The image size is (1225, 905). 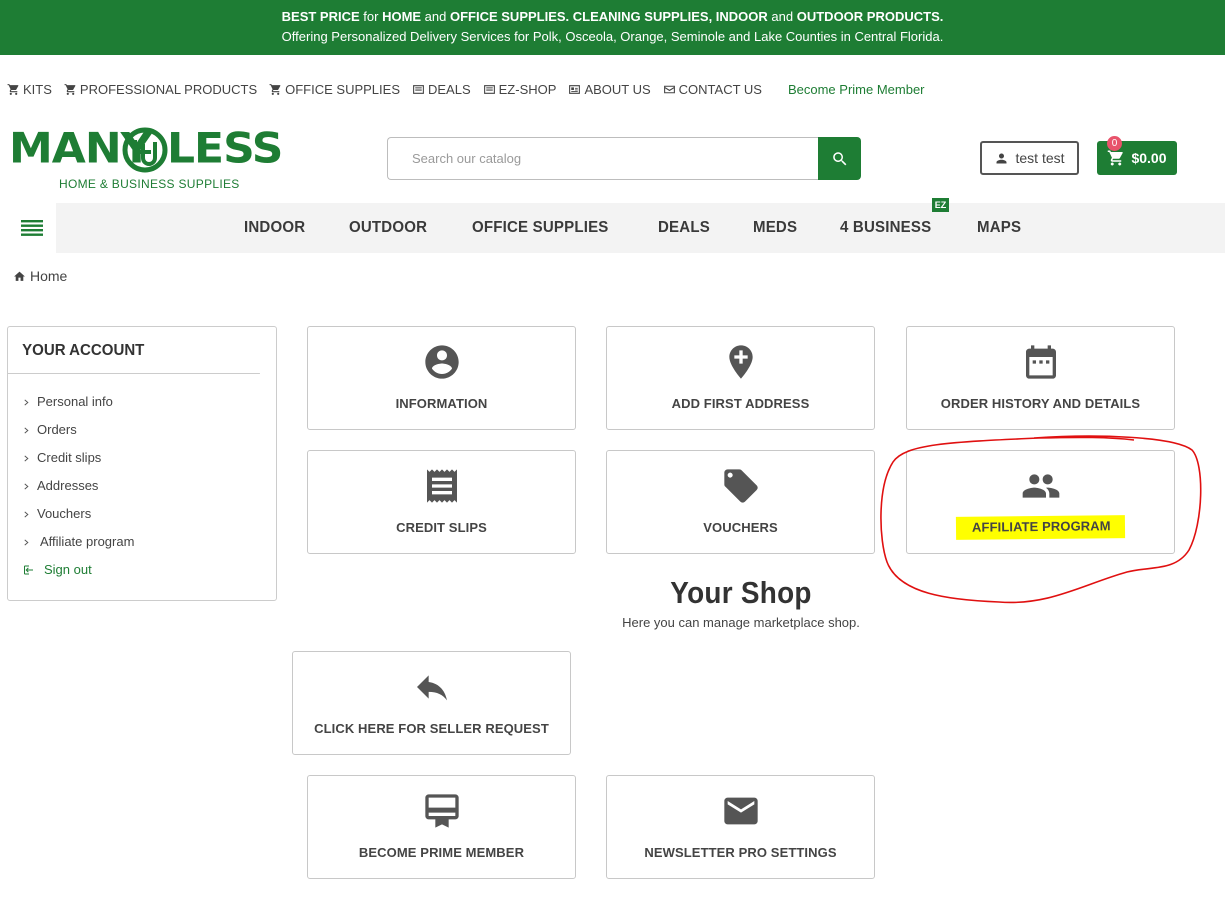 I want to click on membership-card-icon, so click(x=442, y=811).